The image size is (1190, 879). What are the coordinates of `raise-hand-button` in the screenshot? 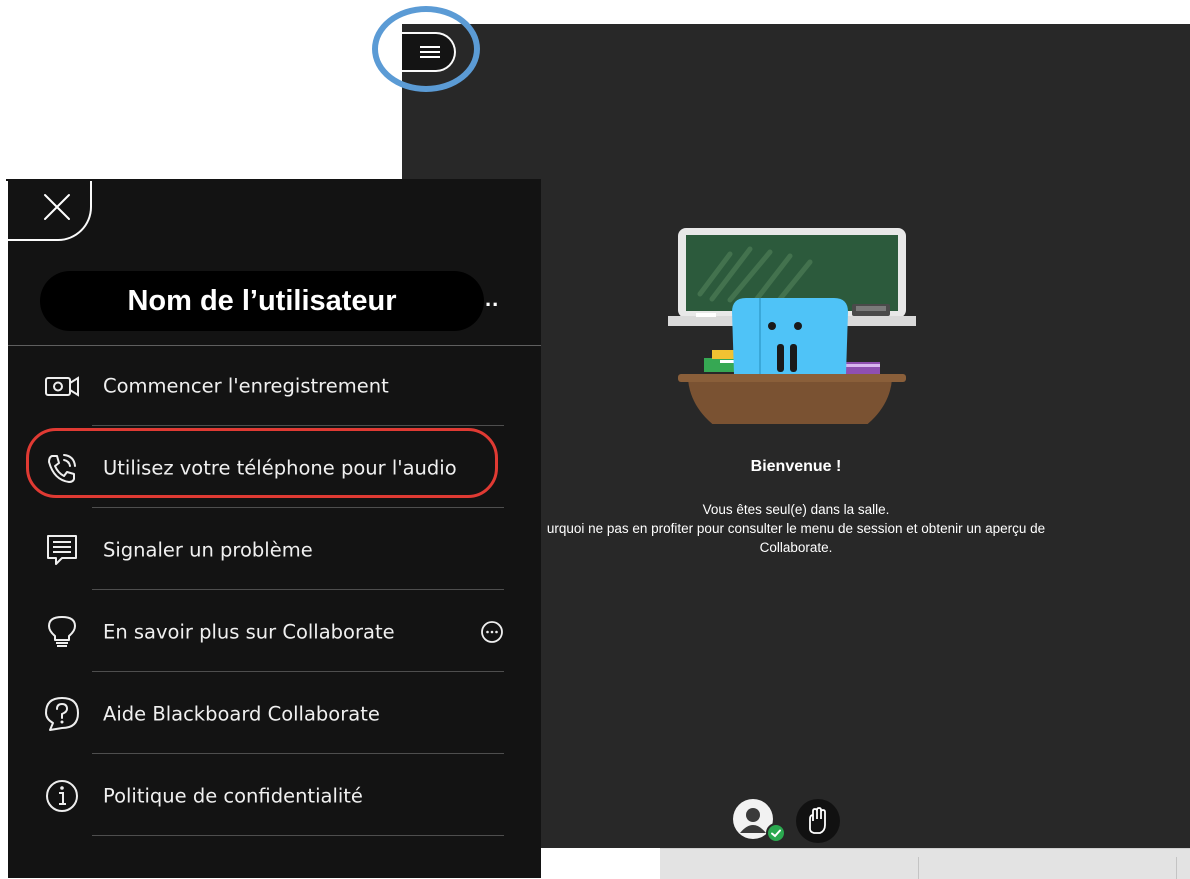 It's located at (818, 821).